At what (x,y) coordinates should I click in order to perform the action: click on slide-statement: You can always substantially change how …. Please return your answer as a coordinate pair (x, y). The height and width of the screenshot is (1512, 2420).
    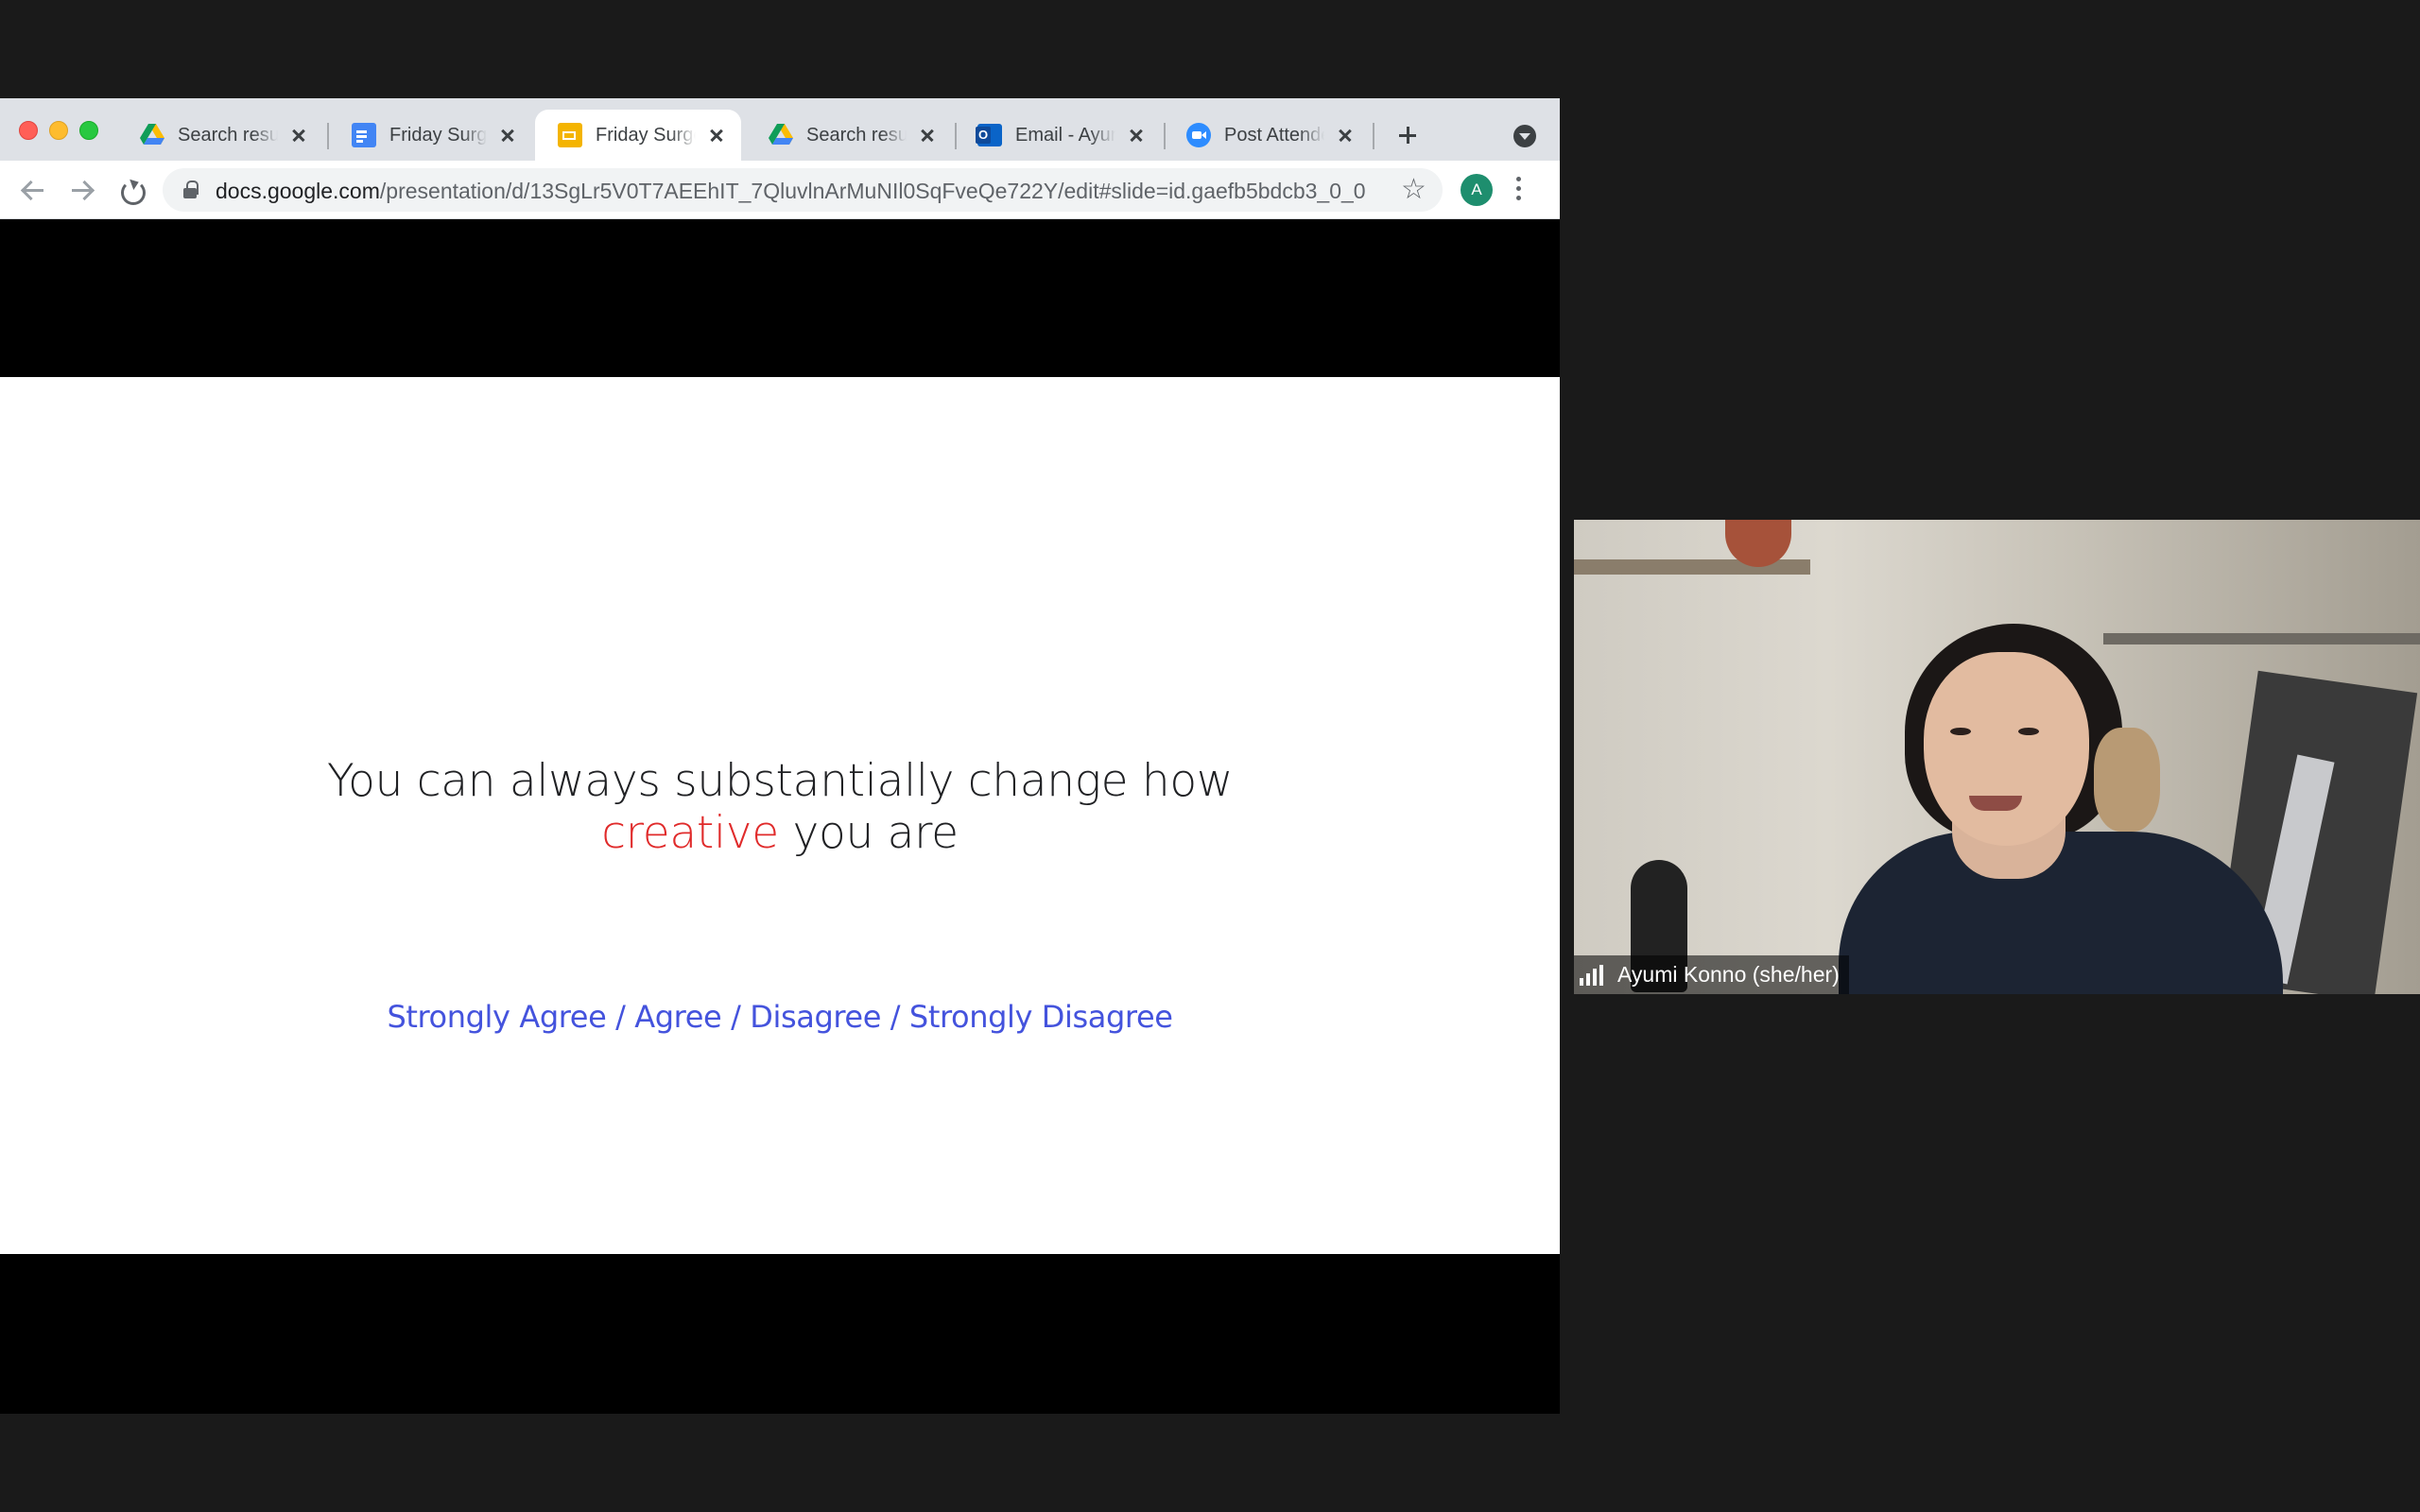
    Looking at the image, I should click on (780, 807).